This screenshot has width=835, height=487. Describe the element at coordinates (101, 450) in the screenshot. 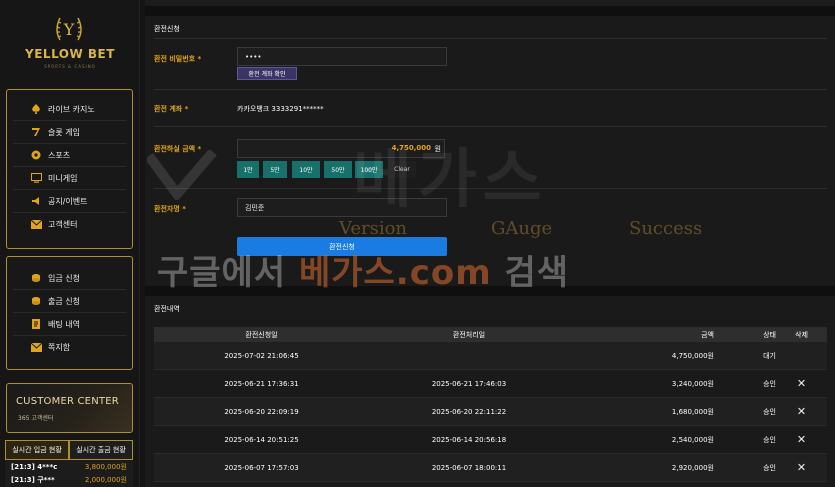

I see `tab-realtime-withdraw: 실시간 출금 현황` at that location.